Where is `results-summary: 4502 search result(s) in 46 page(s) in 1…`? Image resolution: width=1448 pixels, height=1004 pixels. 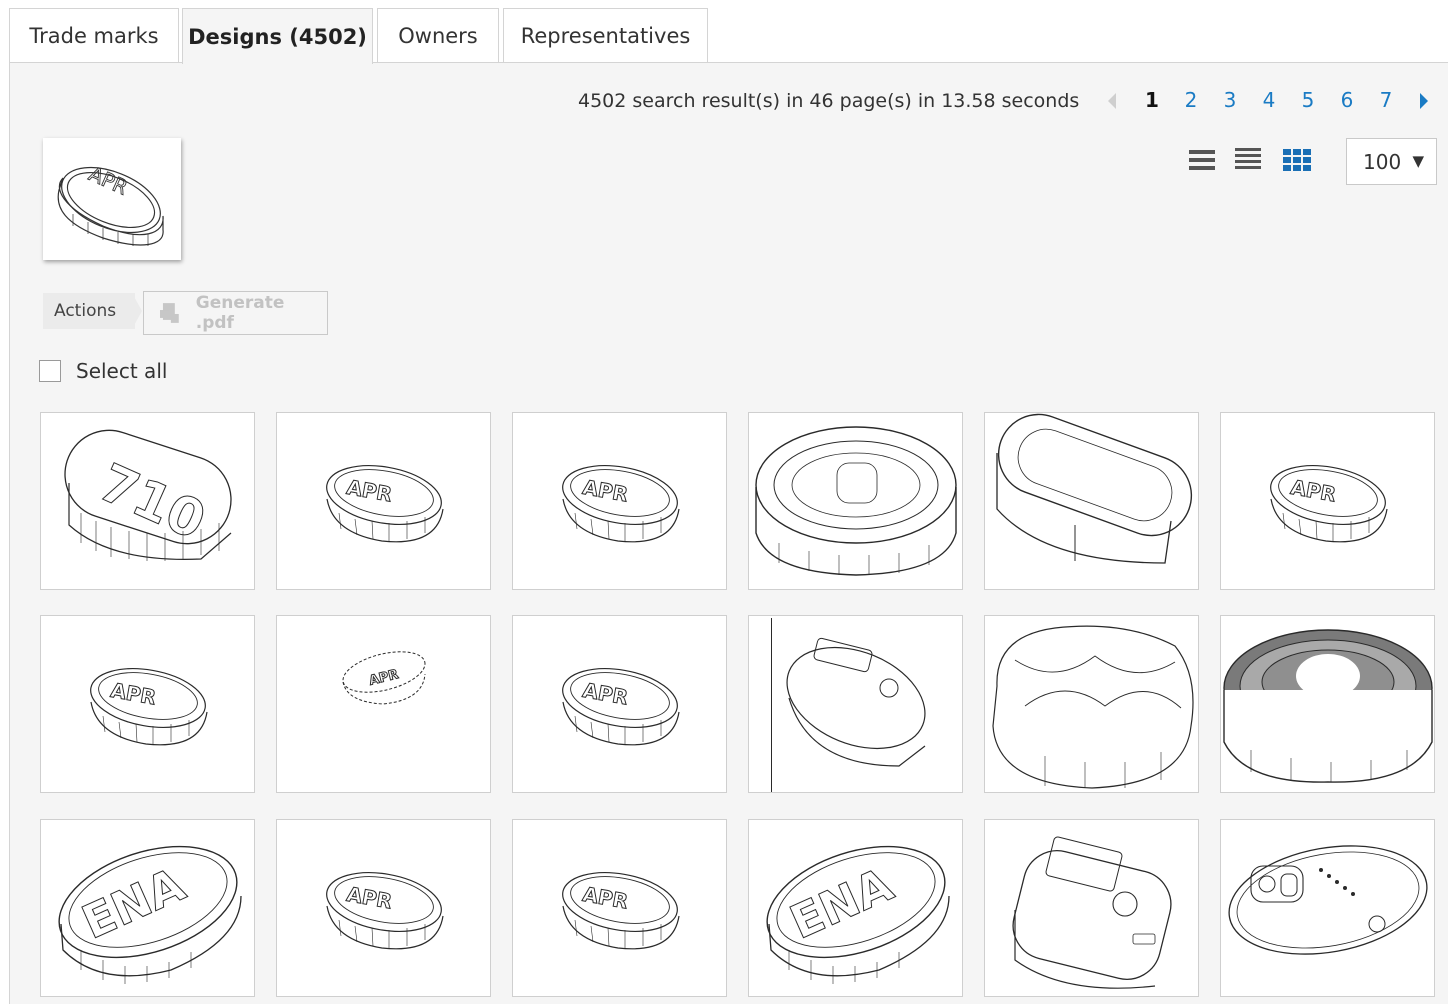
results-summary: 4502 search result(s) in 46 page(s) in 1… is located at coordinates (829, 101).